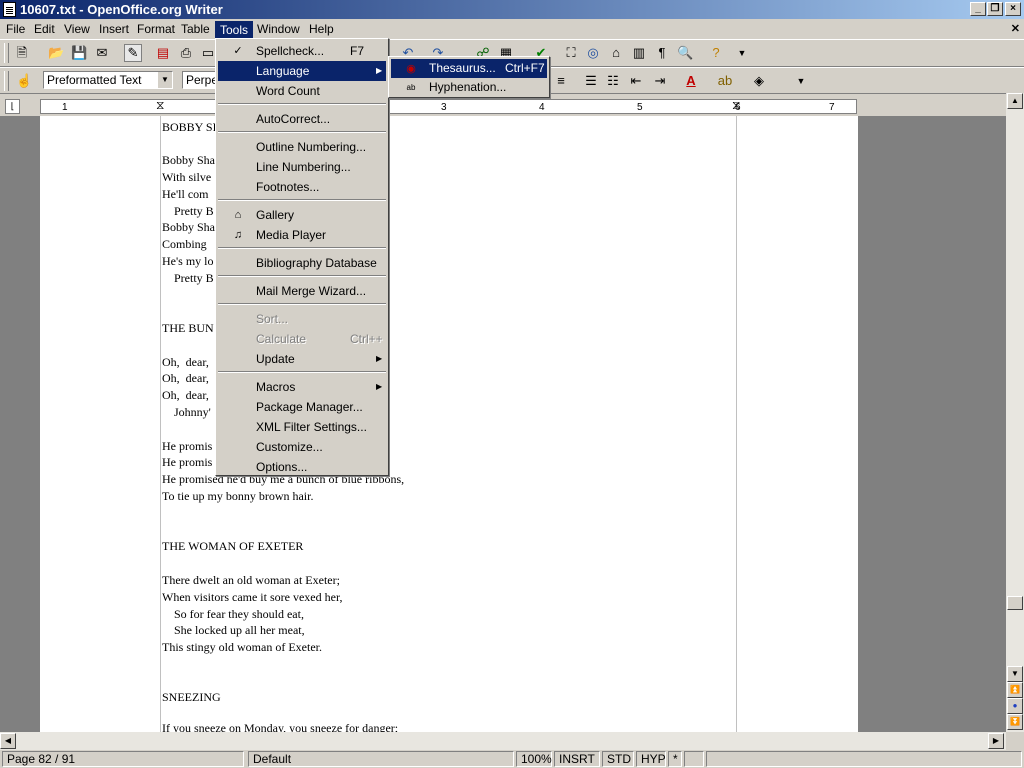  I want to click on formatting-marks-icon: ¶, so click(662, 53).